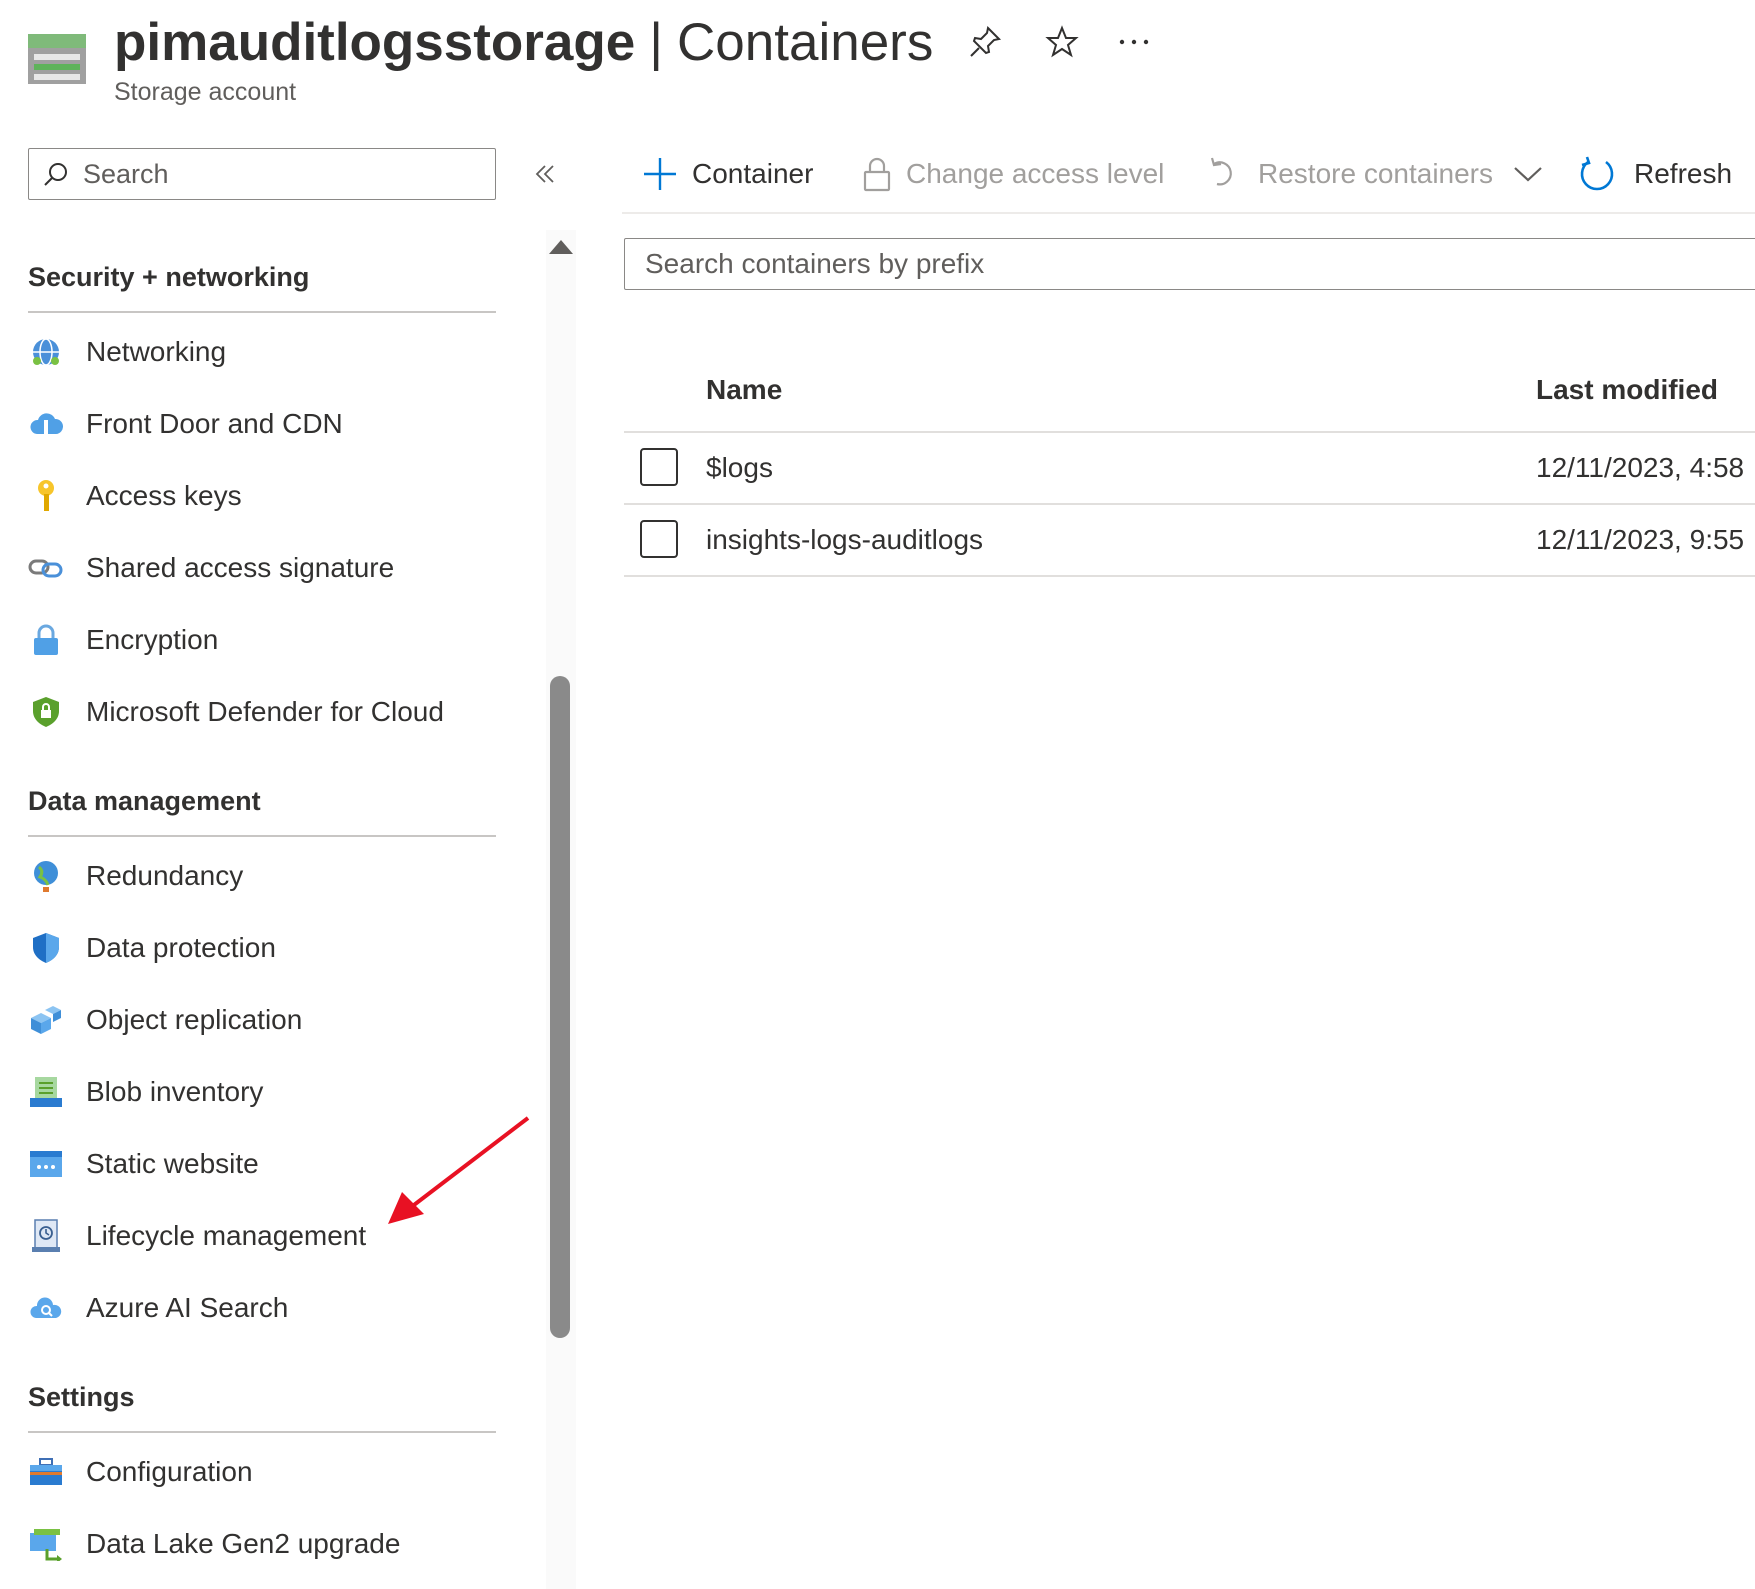 The height and width of the screenshot is (1589, 1755). Describe the element at coordinates (165, 875) in the screenshot. I see `sidebar-item-label: Redundancy` at that location.